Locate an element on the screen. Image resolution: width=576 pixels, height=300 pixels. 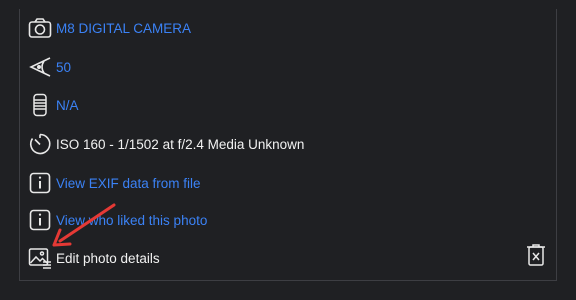
focal-length-link: 50 is located at coordinates (63, 67).